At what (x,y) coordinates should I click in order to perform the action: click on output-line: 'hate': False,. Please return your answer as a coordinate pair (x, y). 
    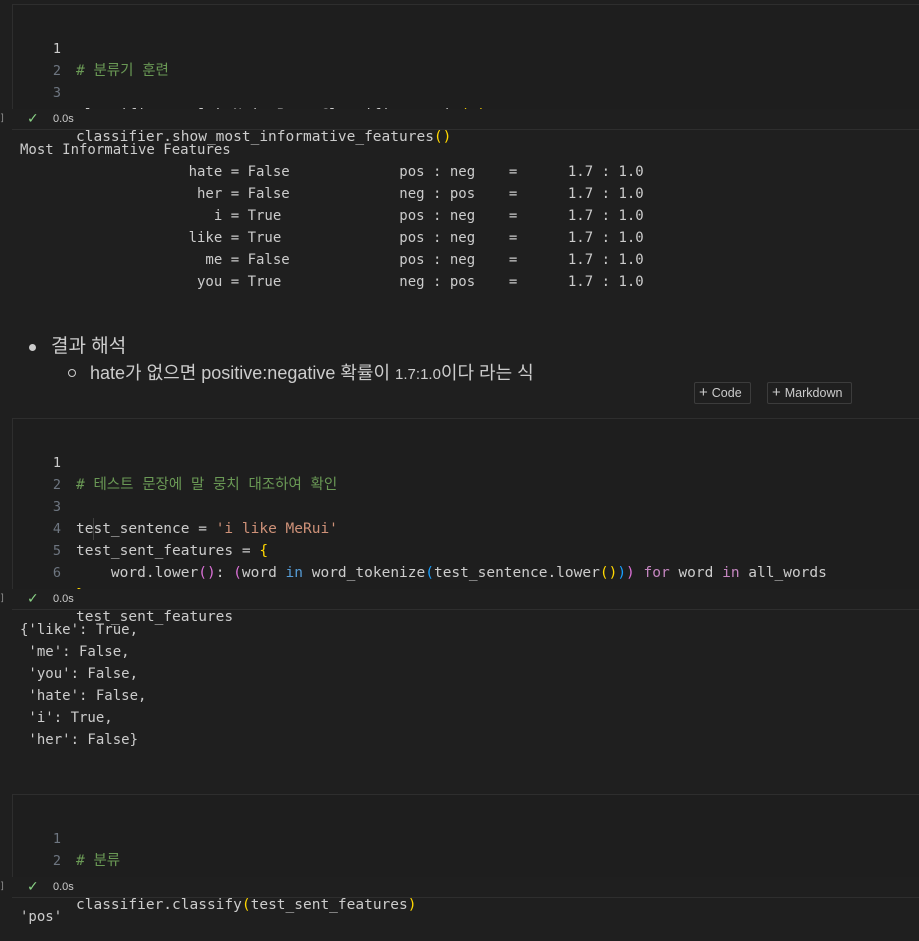
    Looking at the image, I should click on (83, 696).